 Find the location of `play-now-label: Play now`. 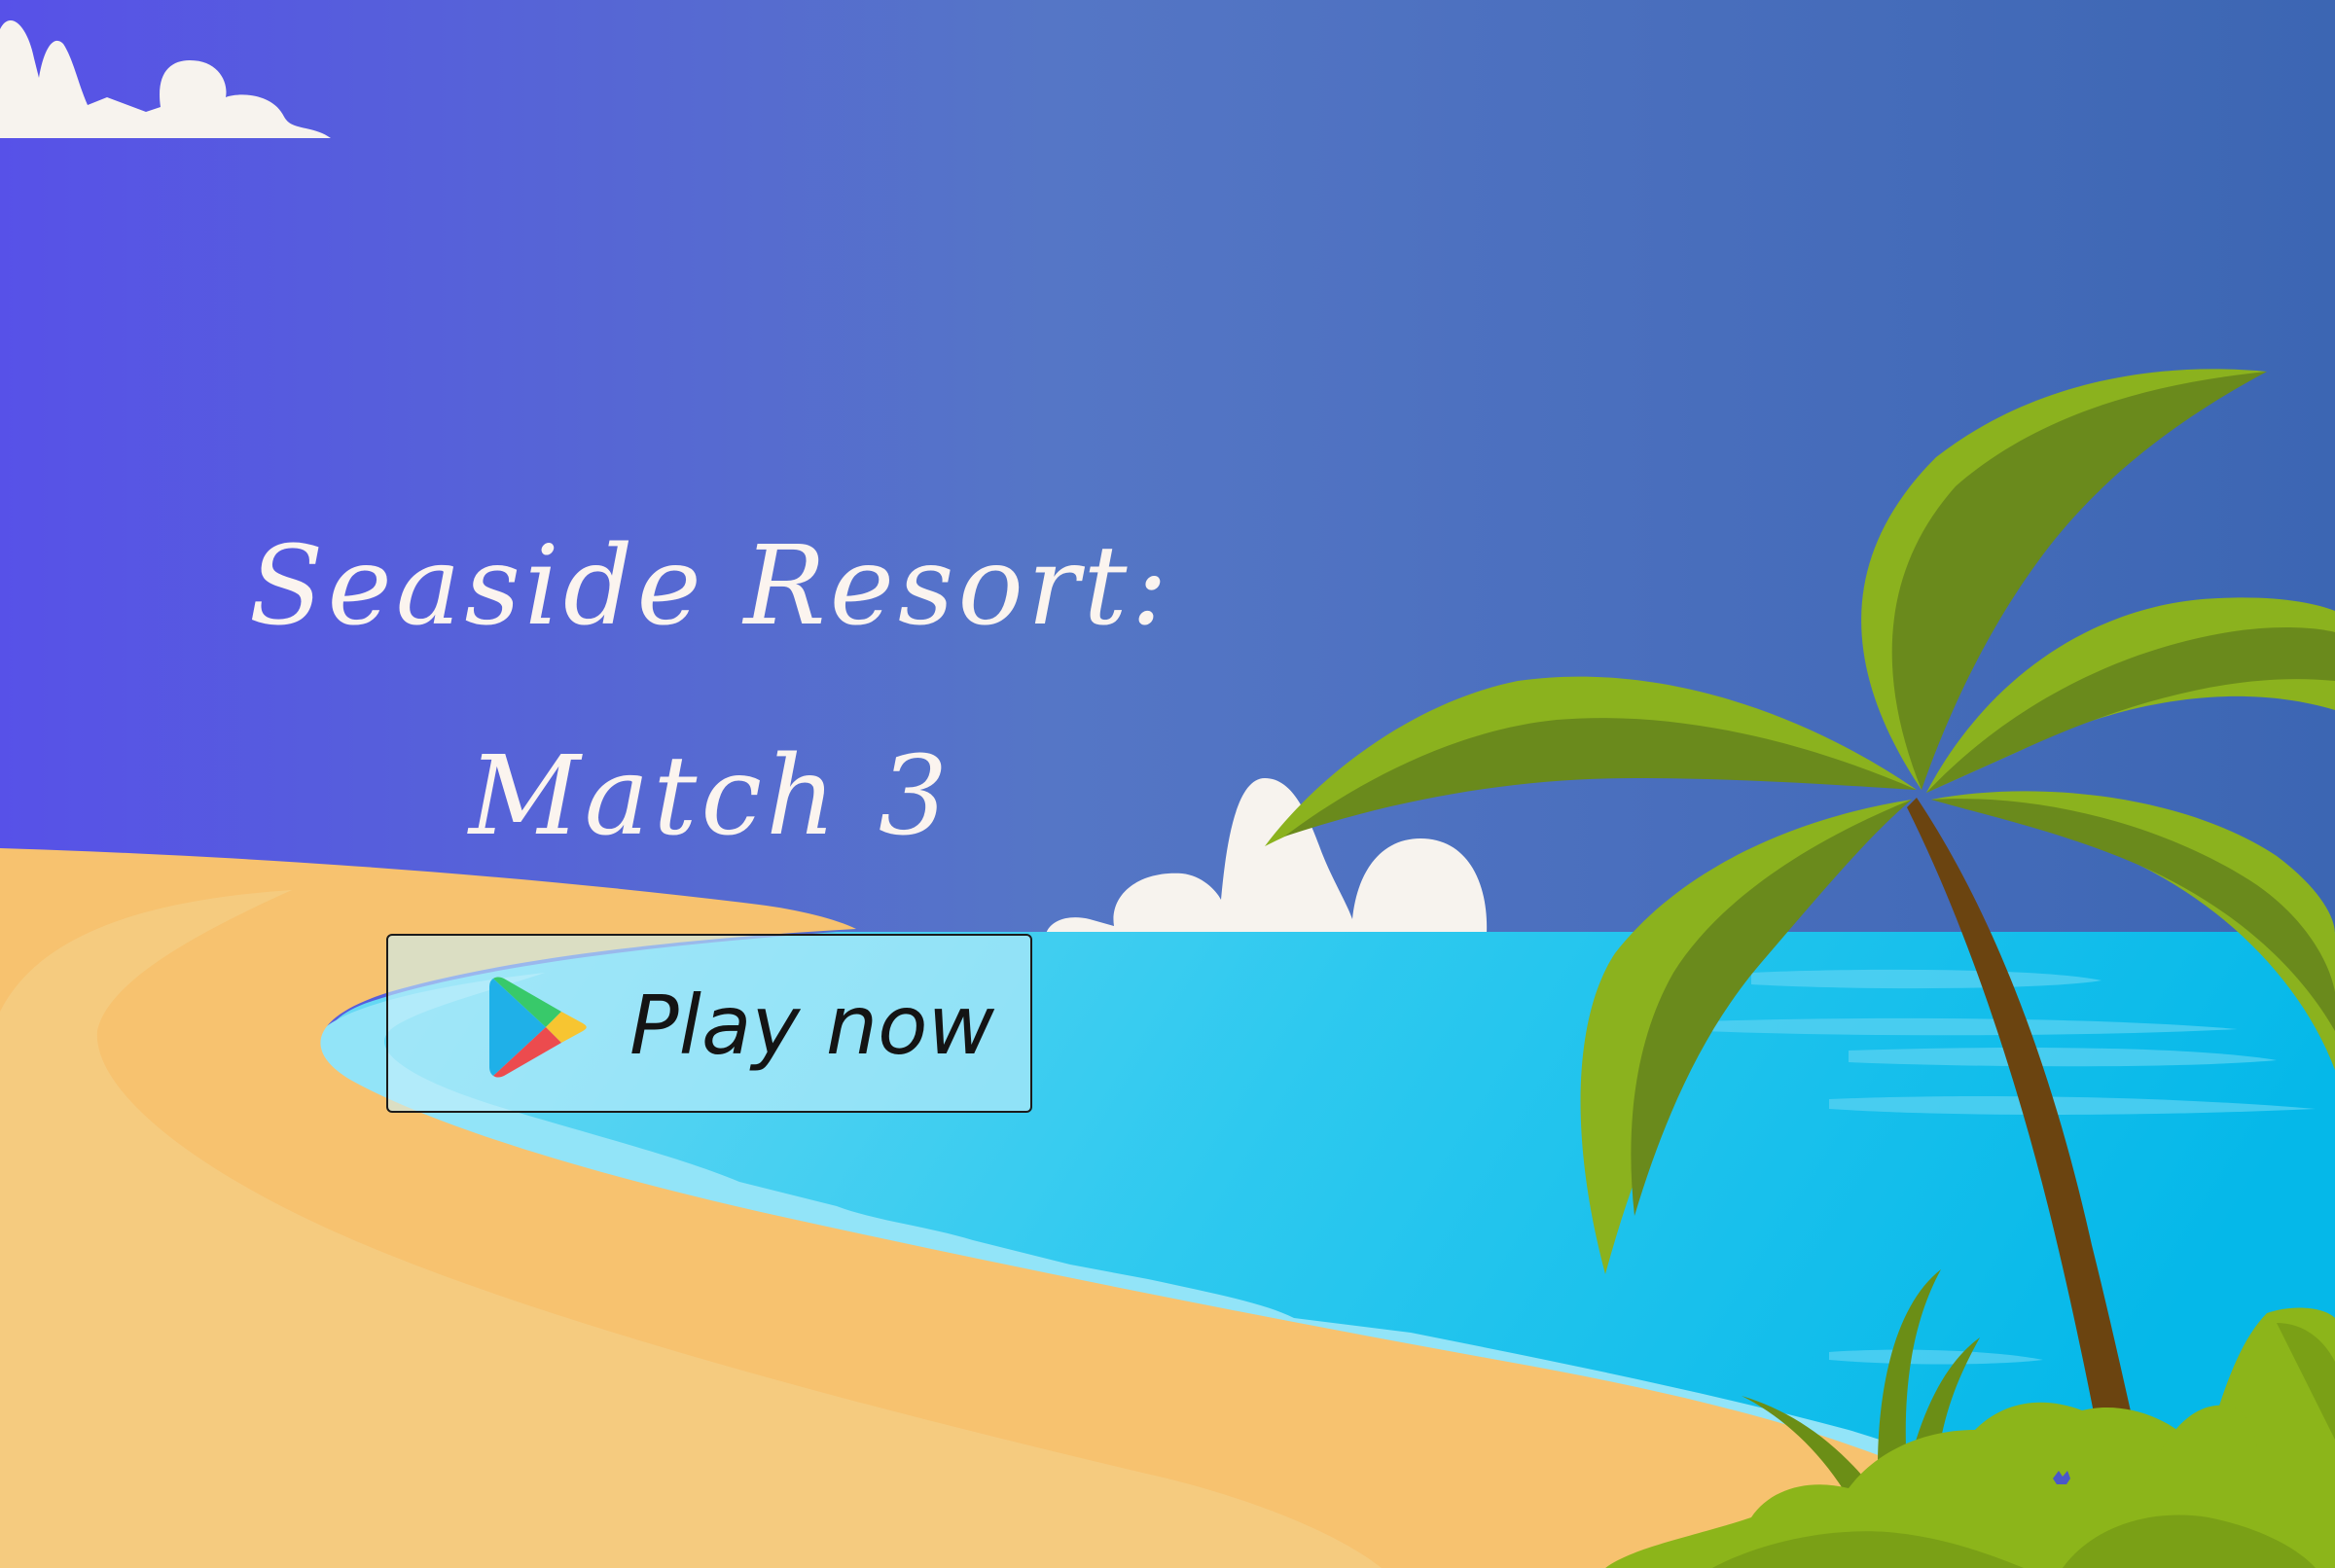

play-now-label: Play now is located at coordinates (812, 1025).